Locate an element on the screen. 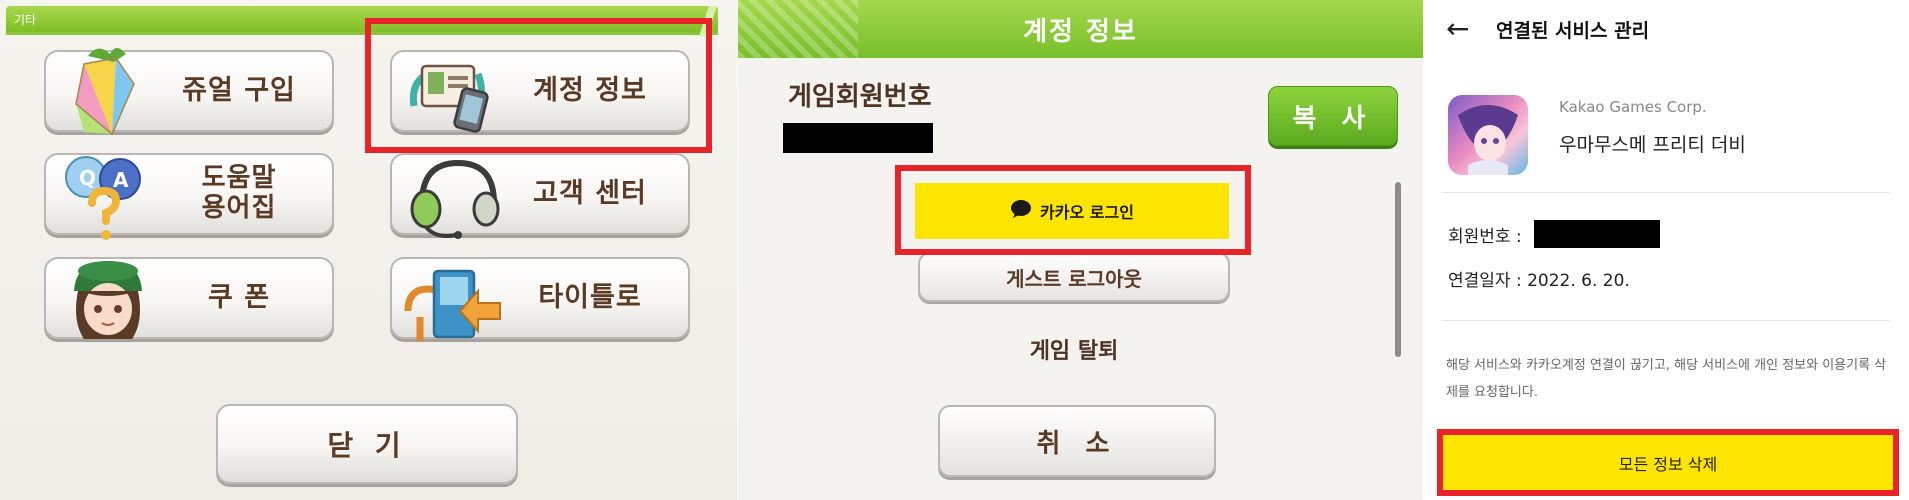  close-button: 닫 기 is located at coordinates (367, 444).